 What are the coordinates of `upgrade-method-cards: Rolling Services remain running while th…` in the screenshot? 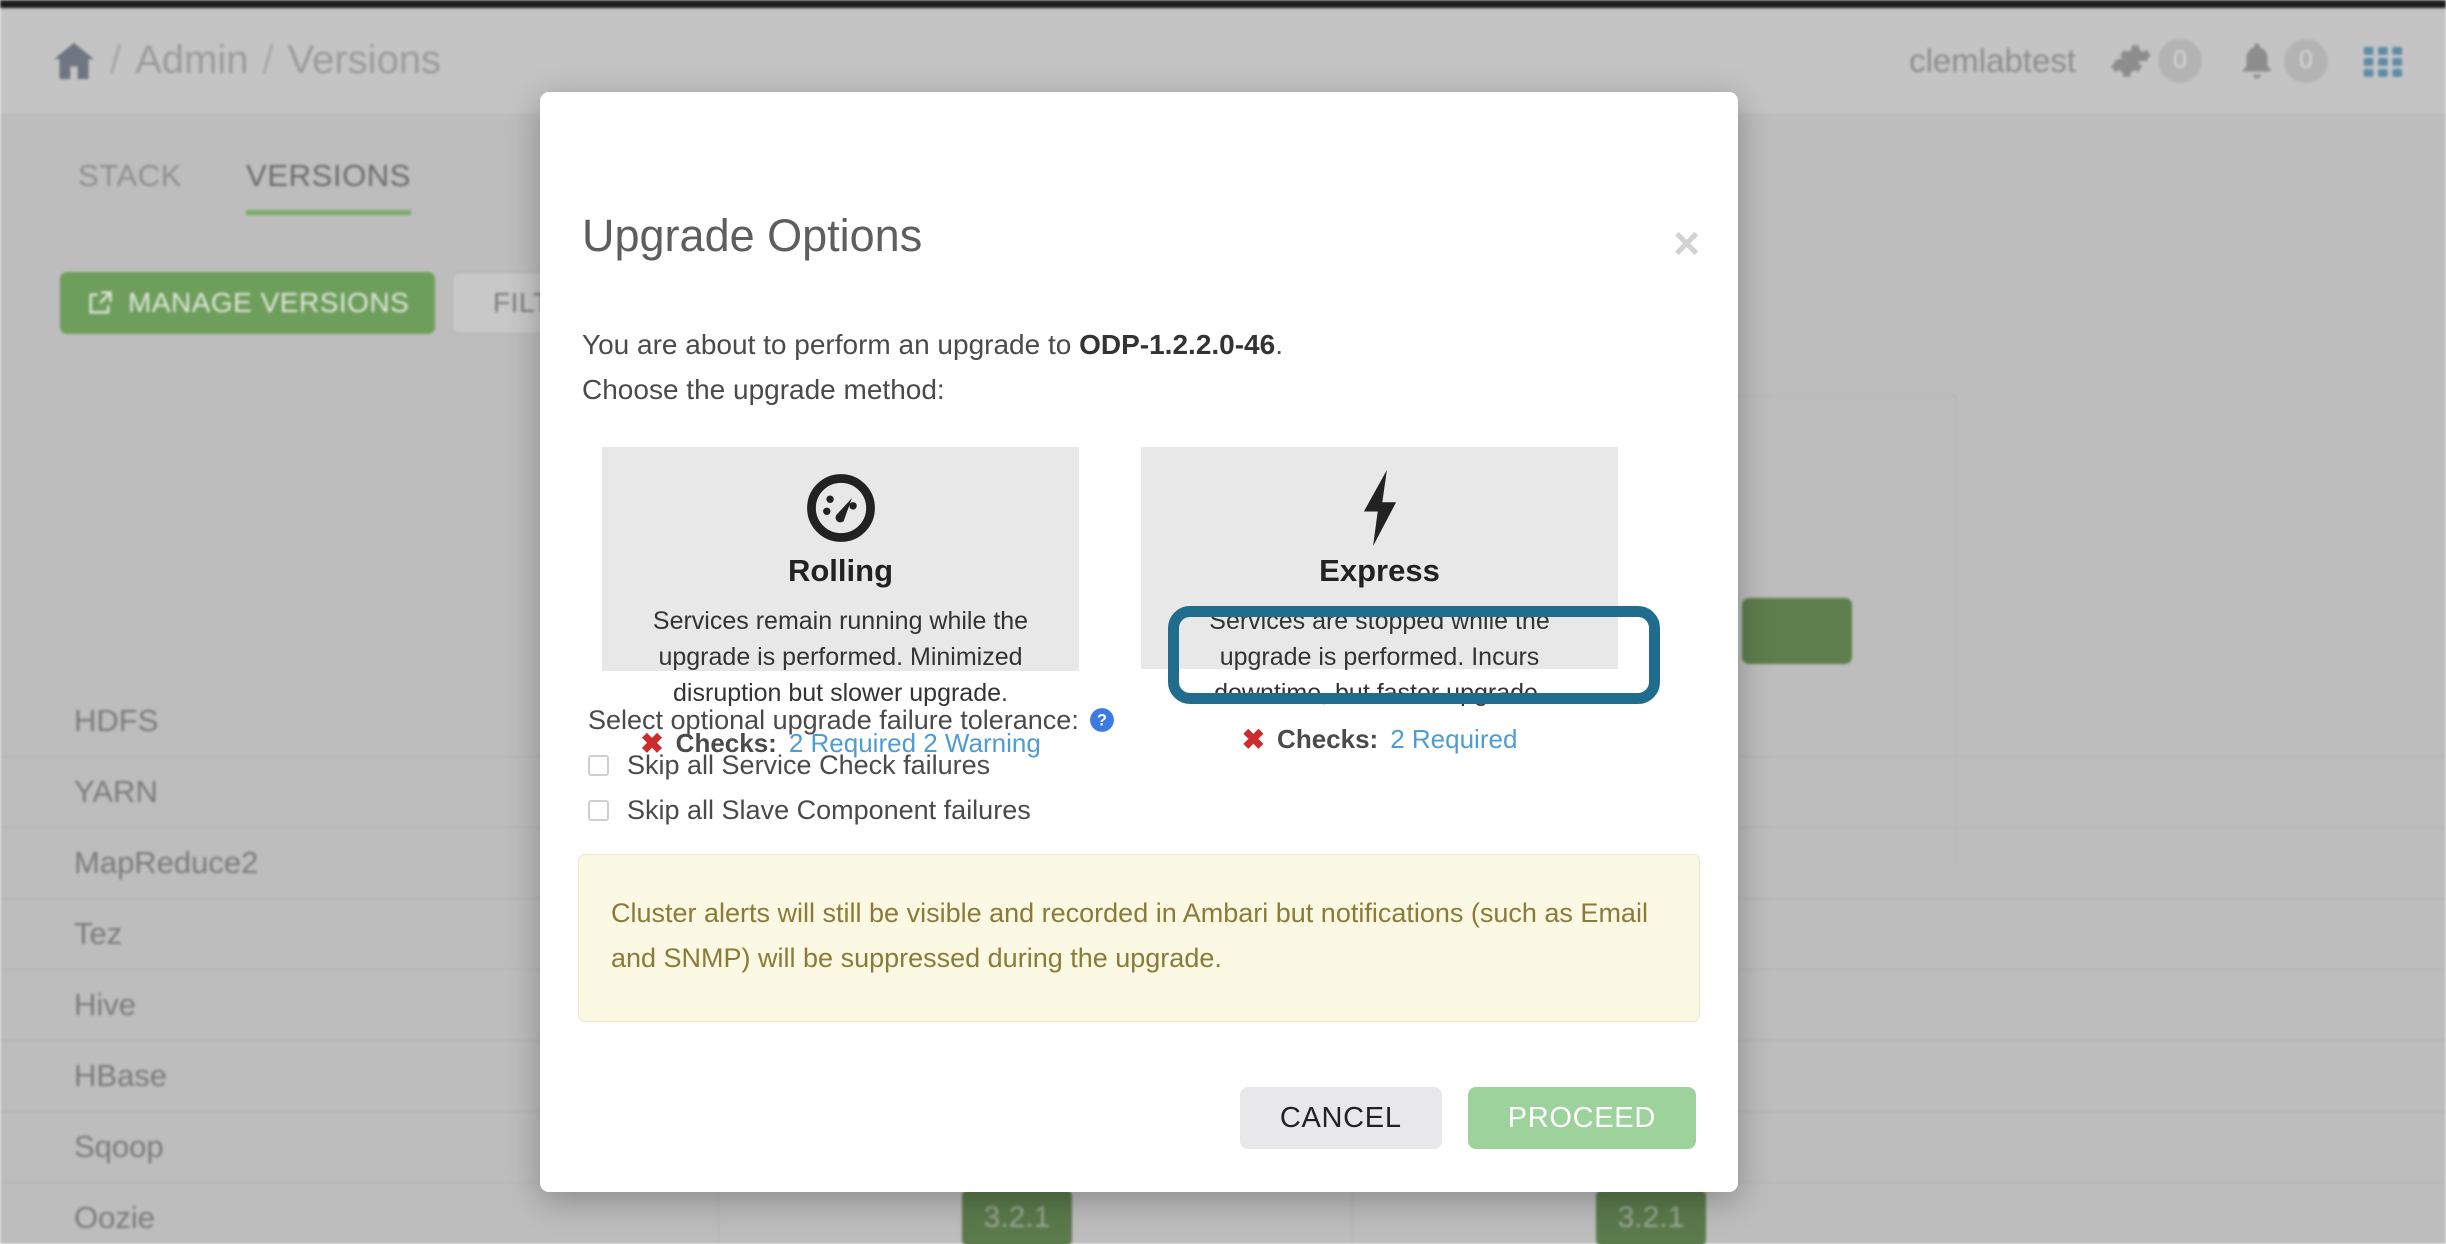 It's located at (1170, 602).